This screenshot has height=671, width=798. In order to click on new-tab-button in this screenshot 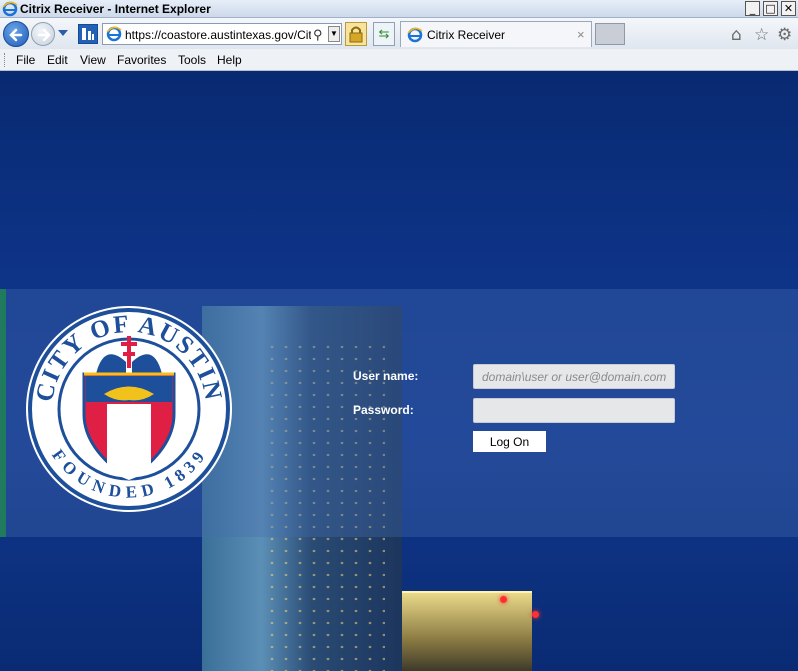, I will do `click(610, 34)`.